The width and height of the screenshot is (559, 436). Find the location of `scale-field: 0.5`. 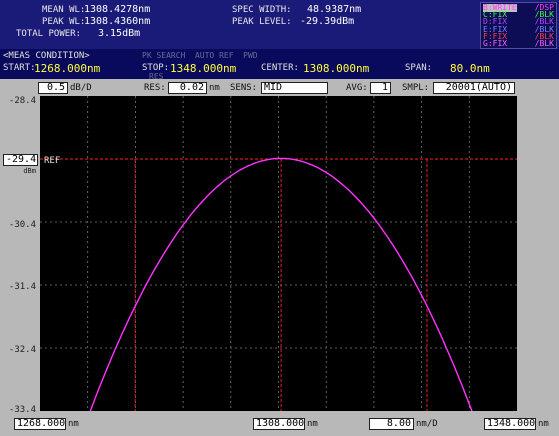

scale-field: 0.5 is located at coordinates (53, 88).